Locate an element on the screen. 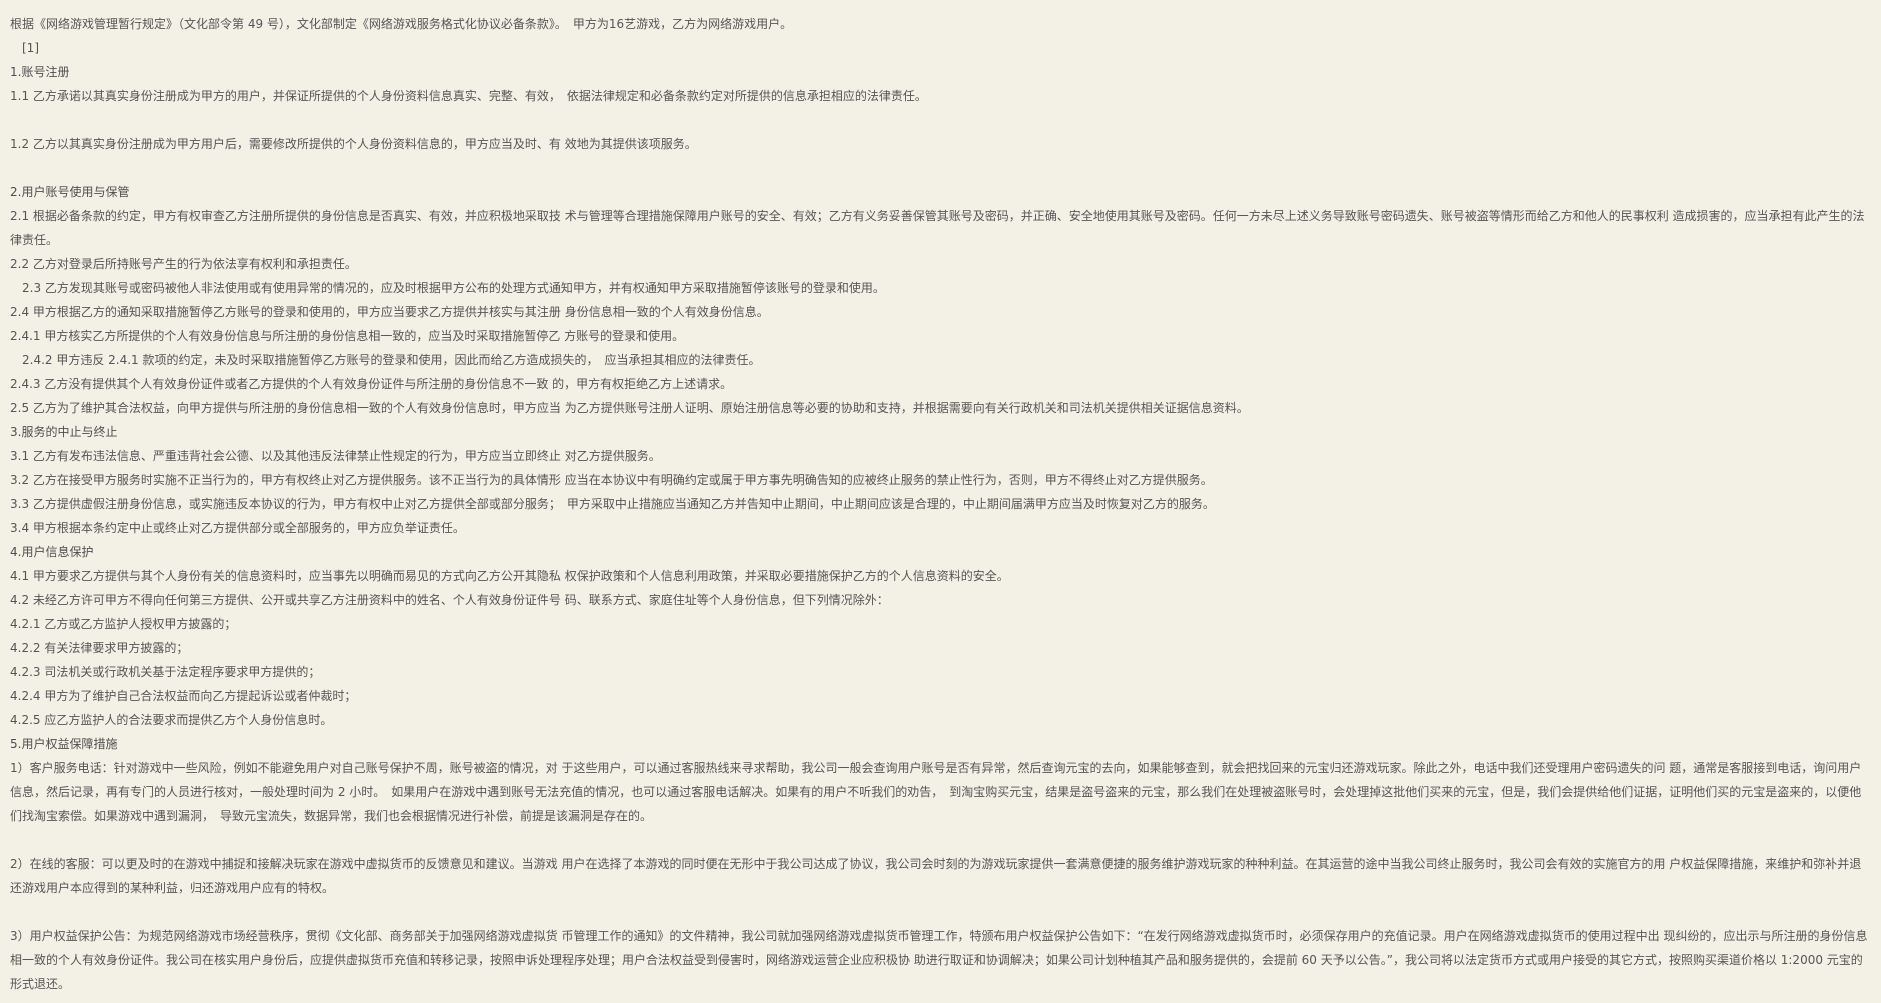 This screenshot has height=1003, width=1881. clause-2-2: 2.2 乙方对登录后所持账号产生的行为依法享有权利和承担责任。 is located at coordinates (183, 264).